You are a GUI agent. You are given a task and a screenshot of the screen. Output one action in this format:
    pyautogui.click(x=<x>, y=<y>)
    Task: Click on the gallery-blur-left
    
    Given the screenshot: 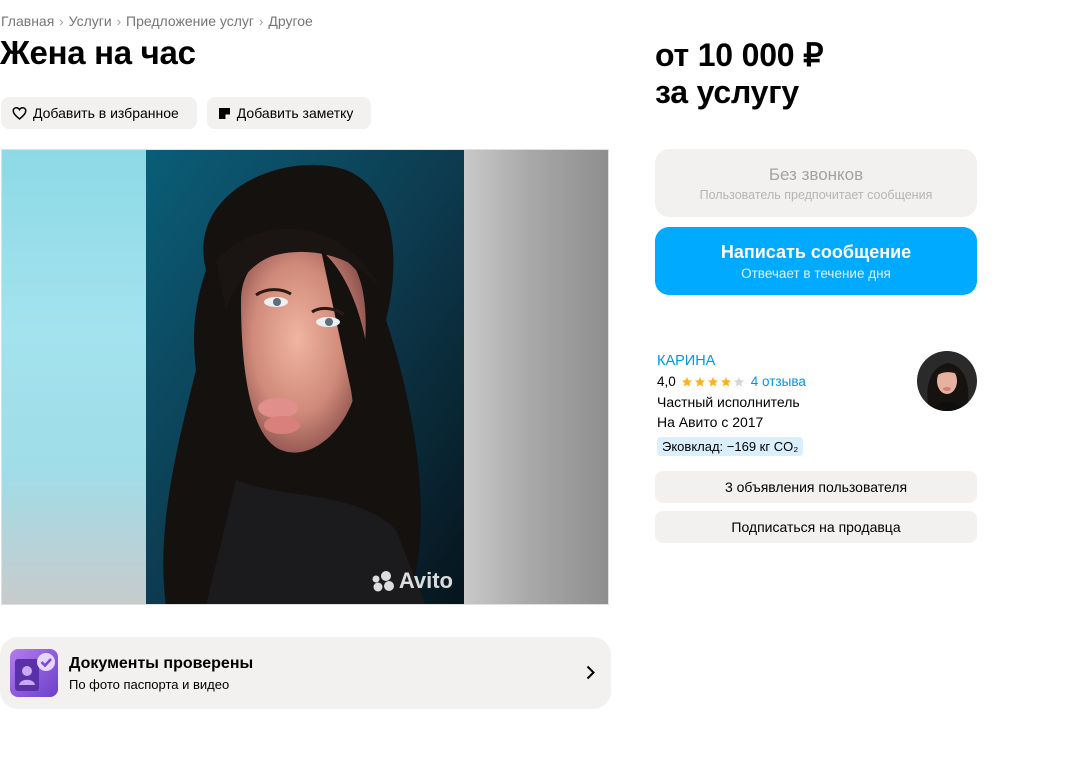 What is the action you would take?
    pyautogui.click(x=74, y=377)
    